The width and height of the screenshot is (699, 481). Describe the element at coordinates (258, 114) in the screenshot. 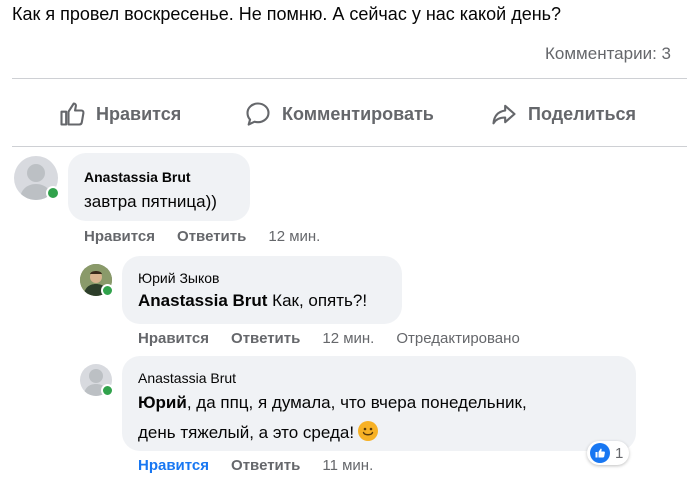

I see `comment-icon` at that location.